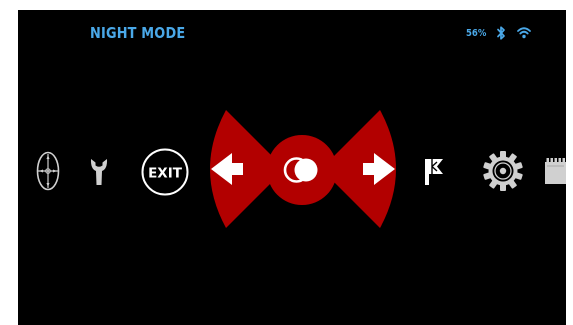 The width and height of the screenshot is (573, 325). Describe the element at coordinates (555, 171) in the screenshot. I see `sd-card-icon` at that location.